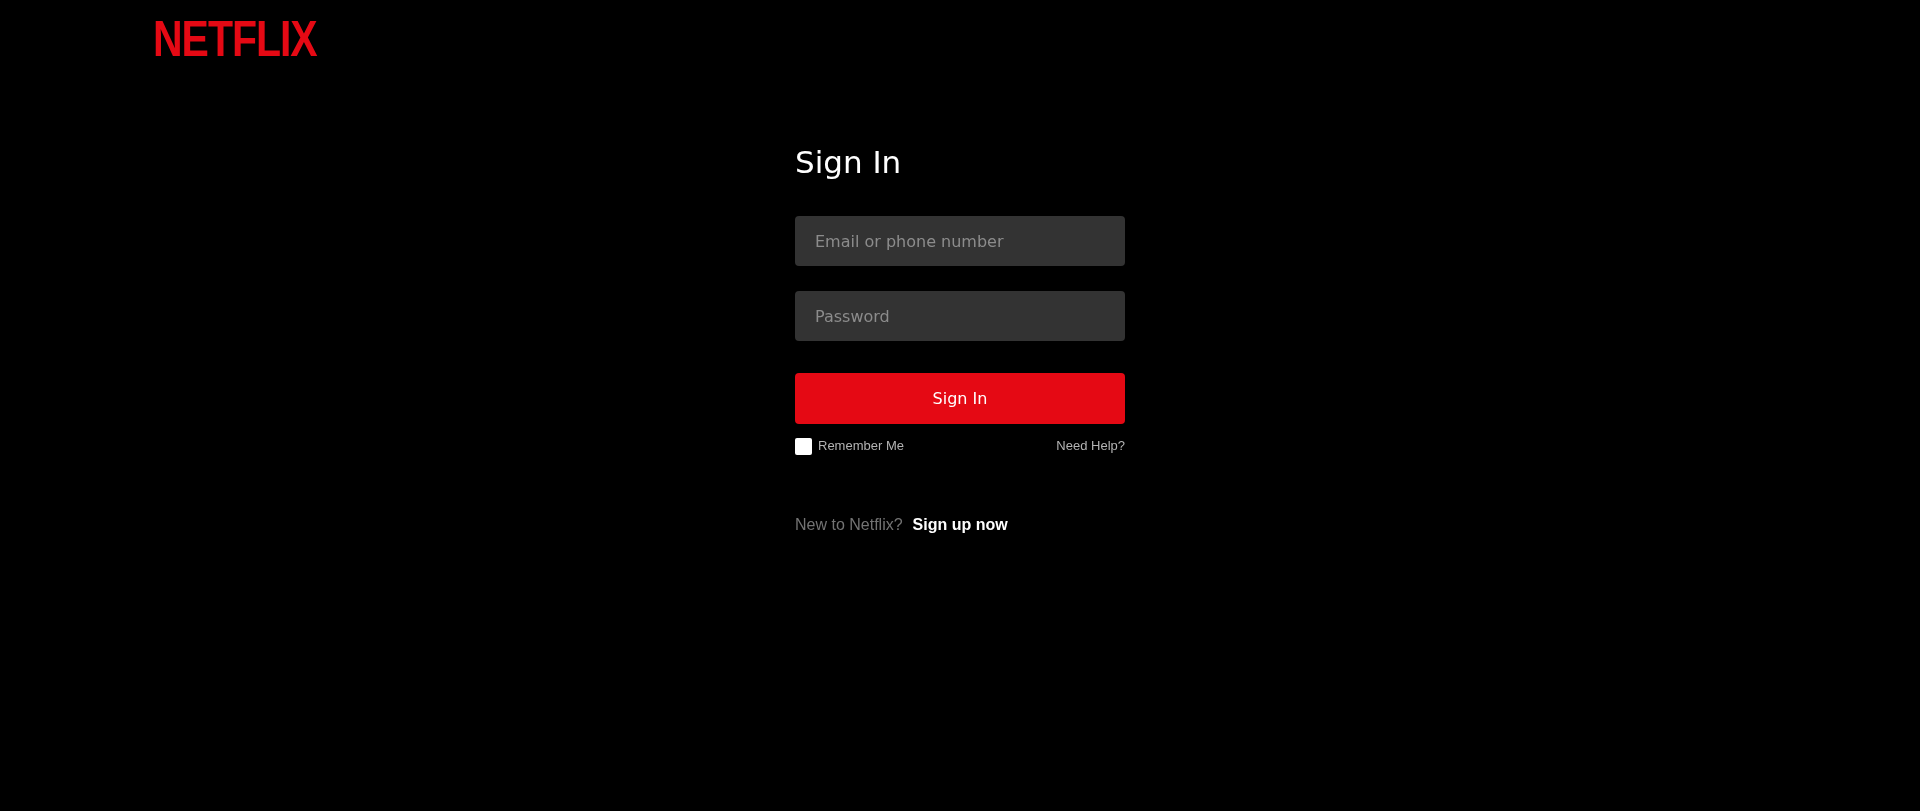 The height and width of the screenshot is (811, 1920). What do you see at coordinates (849, 525) in the screenshot?
I see `signup-prompt: New to Netflix?` at bounding box center [849, 525].